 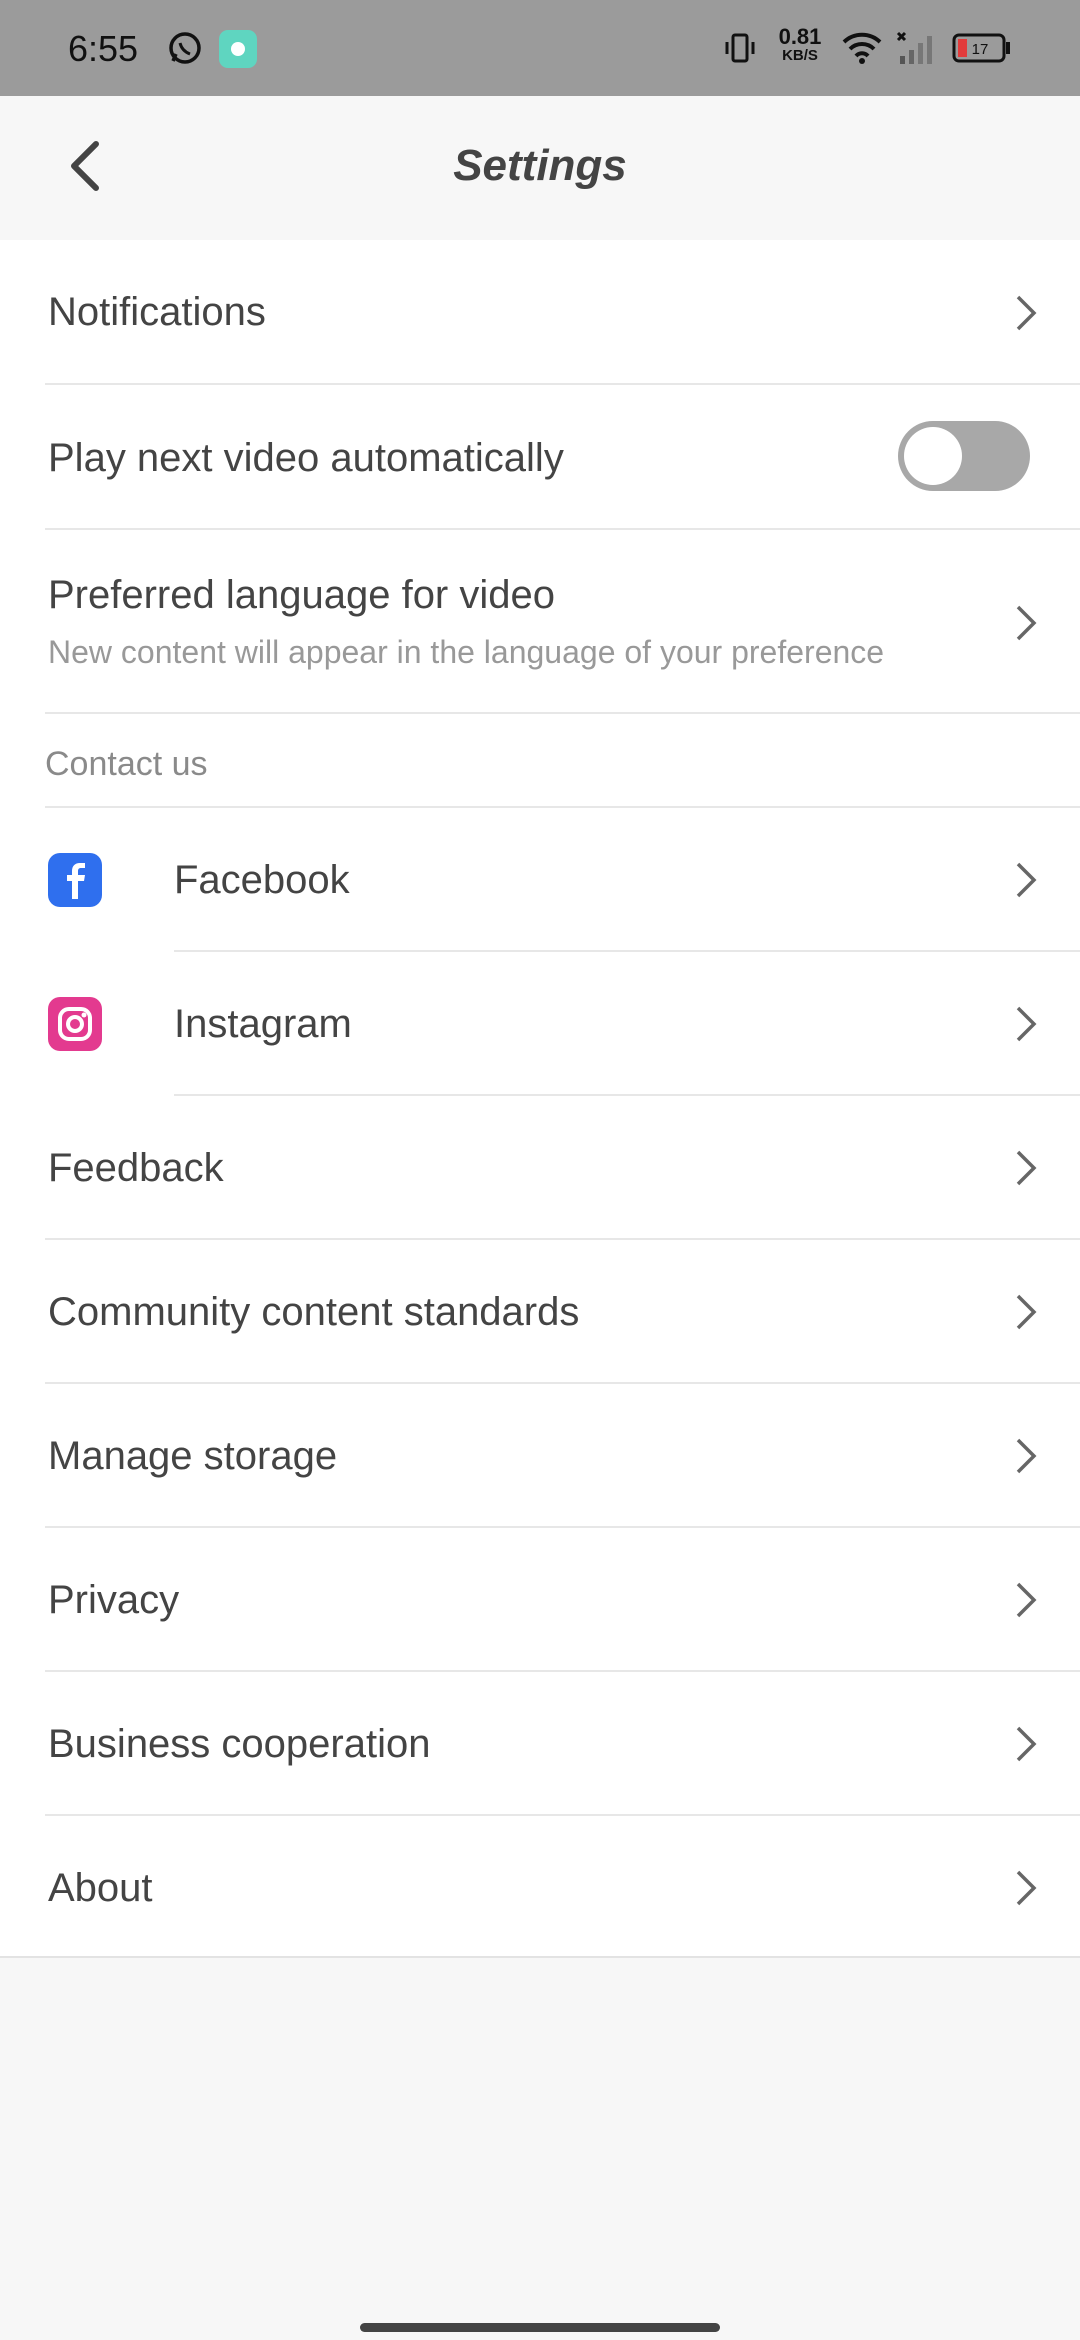 I want to click on network-speed: 0.81 KB/S, so click(x=800, y=44).